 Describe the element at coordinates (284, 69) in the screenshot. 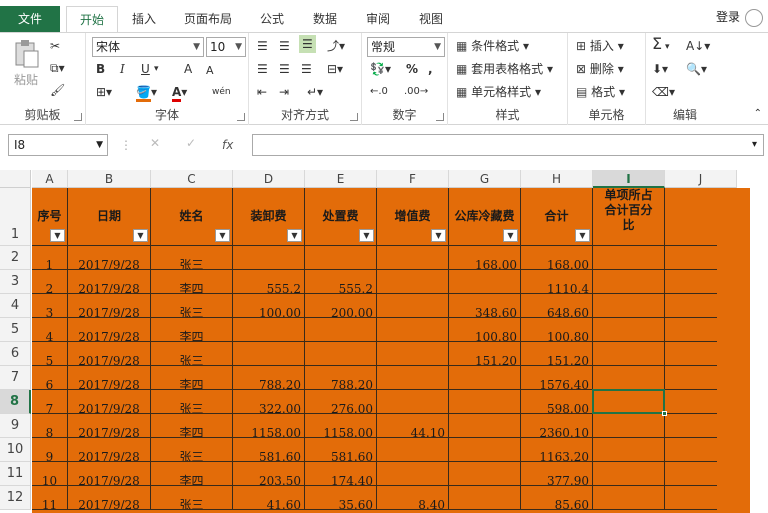

I see `align-center-icon: ☰` at that location.